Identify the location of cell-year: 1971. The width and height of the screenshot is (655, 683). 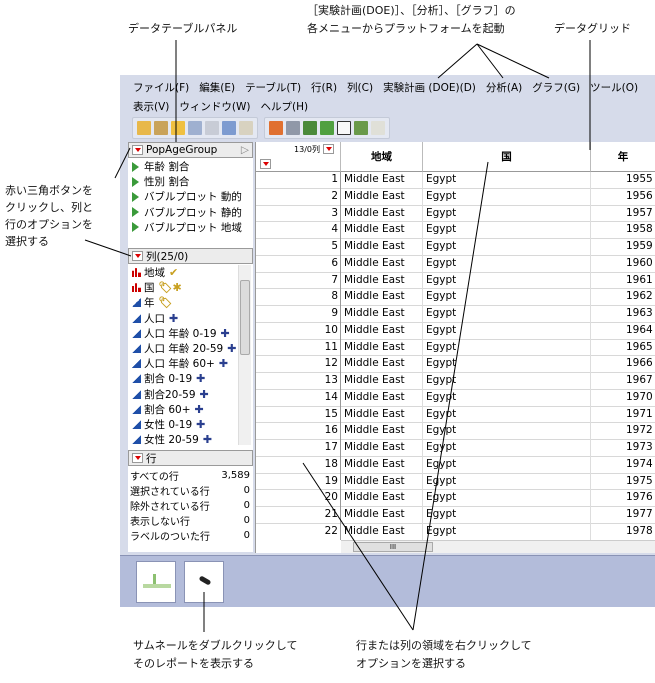
(639, 414).